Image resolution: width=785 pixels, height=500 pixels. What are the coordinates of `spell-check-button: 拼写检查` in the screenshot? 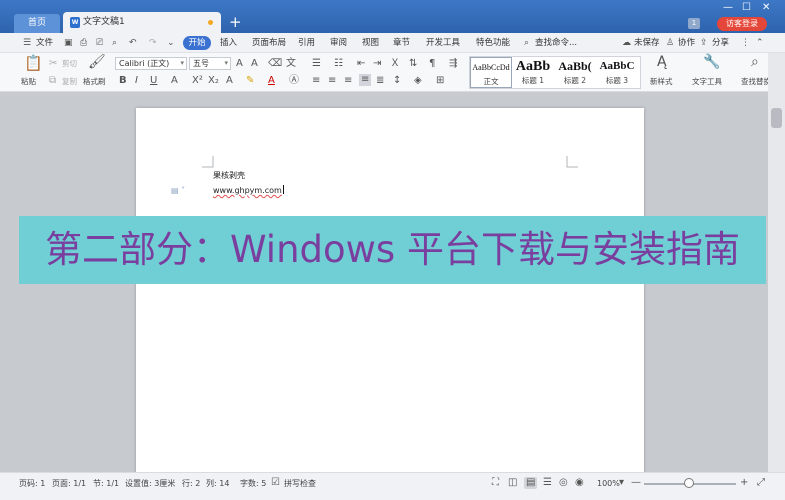 It's located at (300, 484).